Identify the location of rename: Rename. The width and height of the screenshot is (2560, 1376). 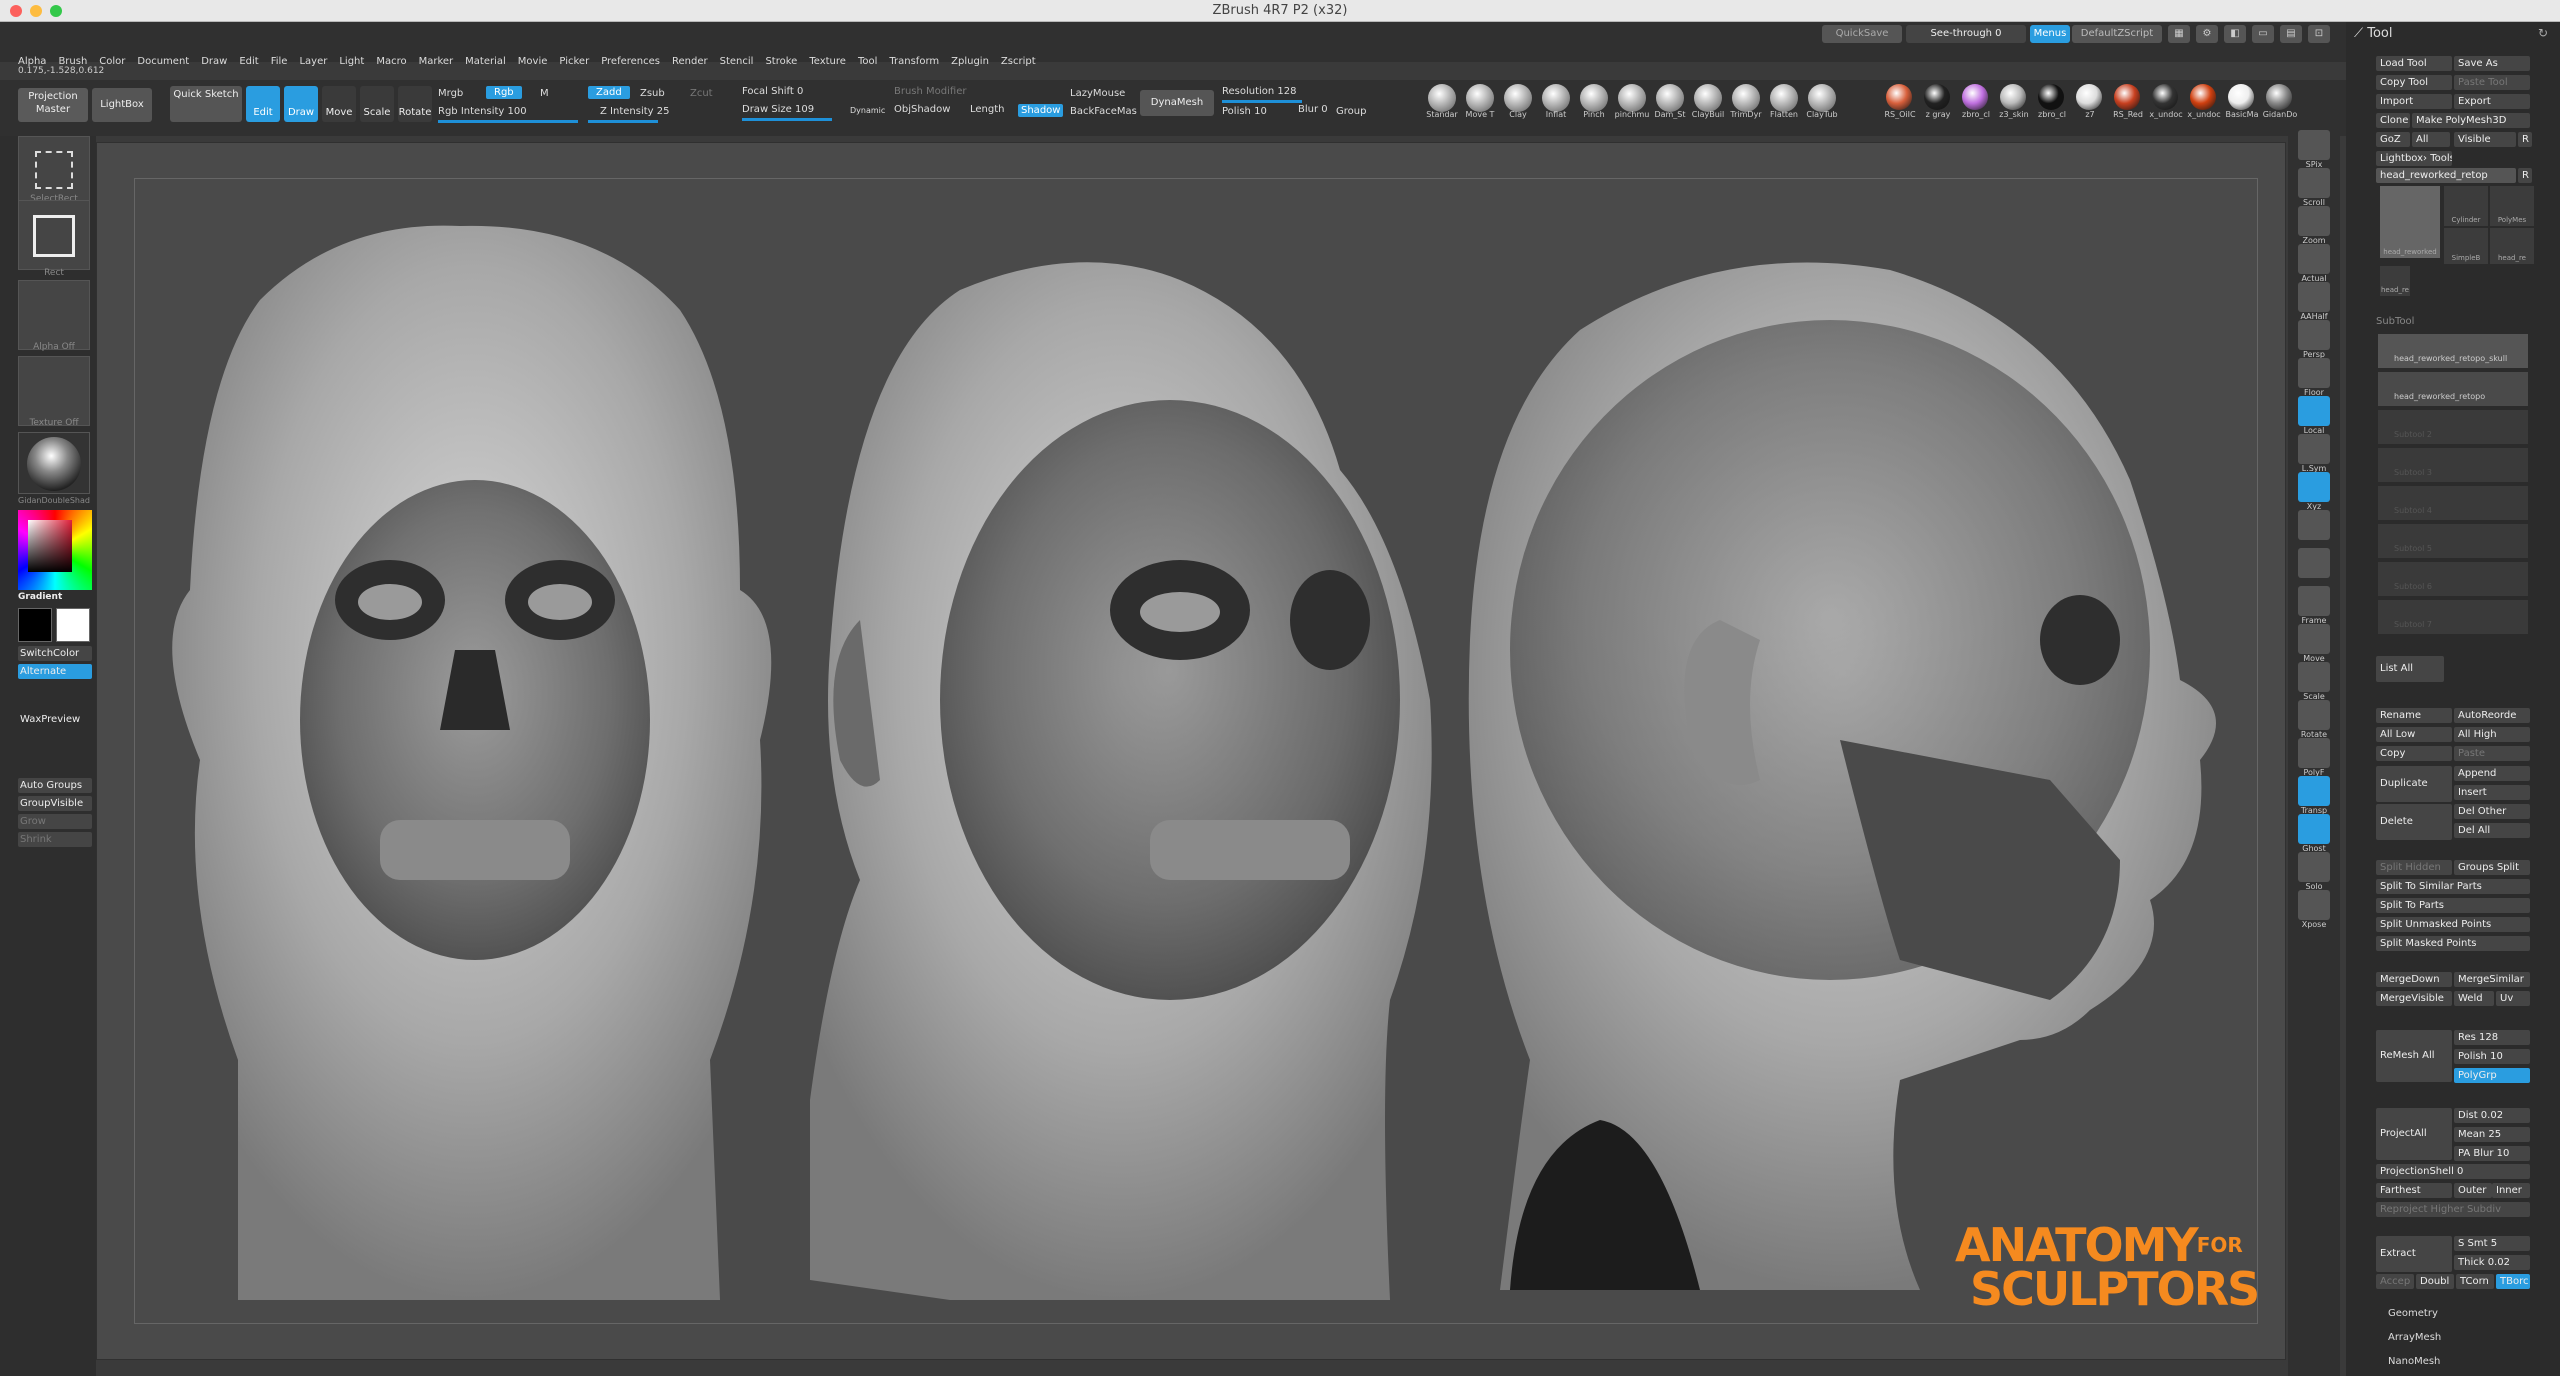
(2414, 715).